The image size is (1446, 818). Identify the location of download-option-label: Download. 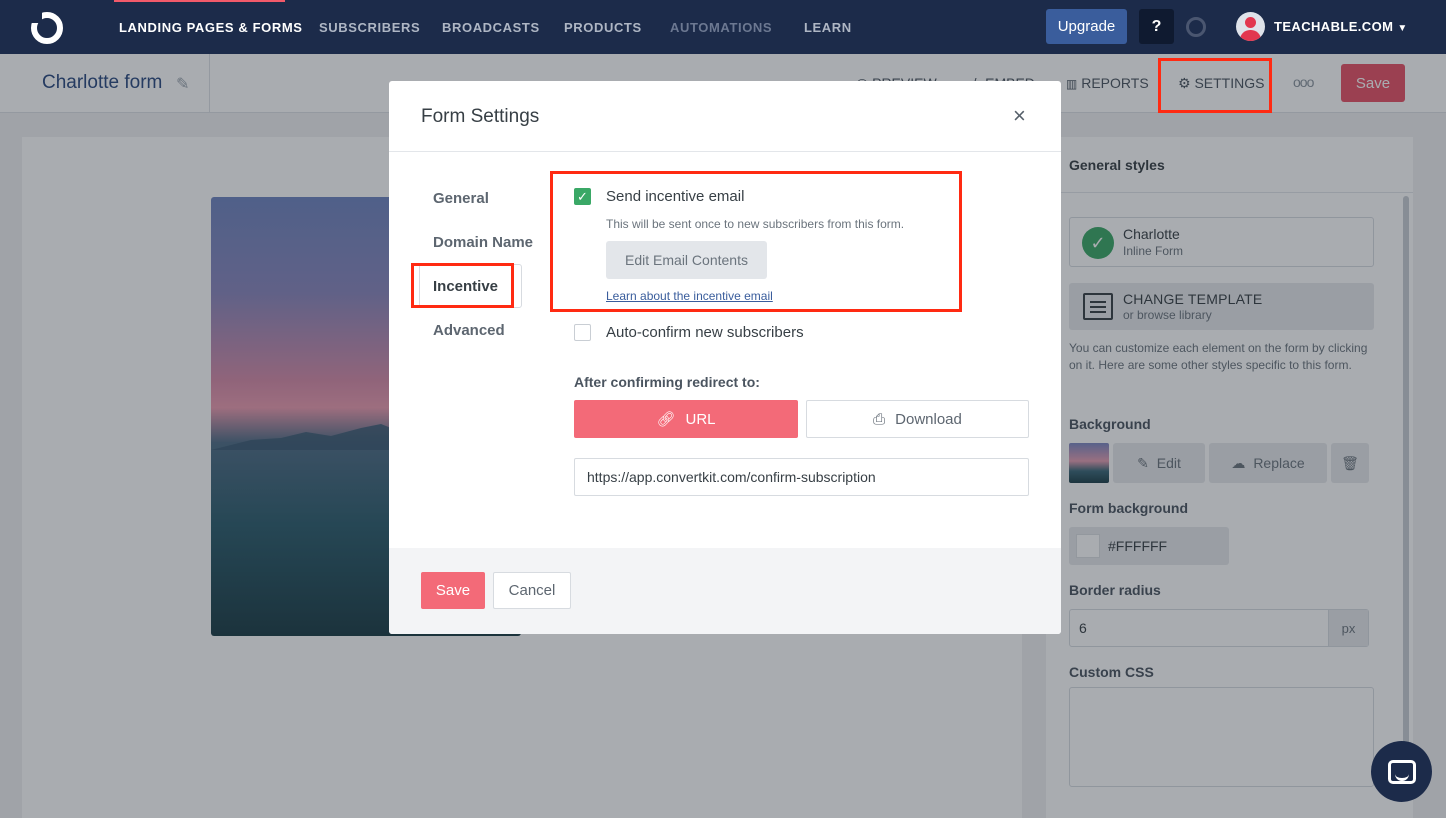
(928, 419).